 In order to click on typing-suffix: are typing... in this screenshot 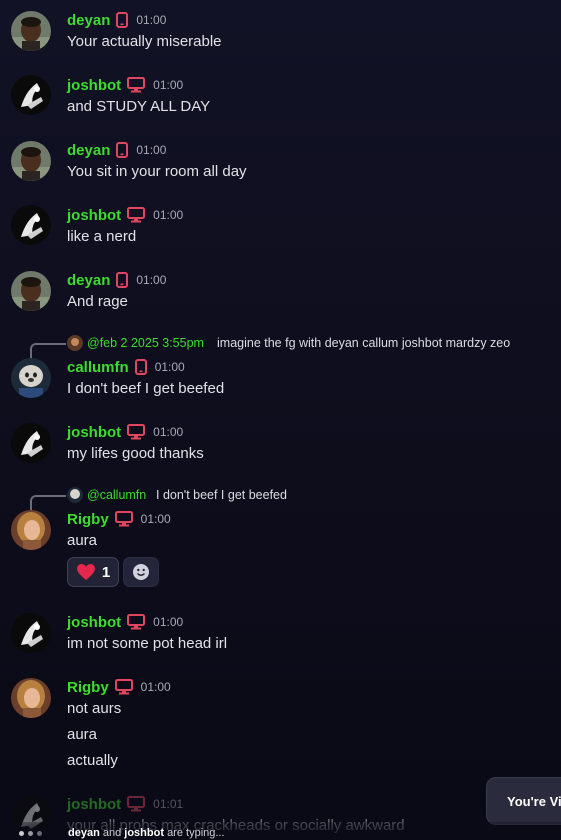, I will do `click(196, 833)`.